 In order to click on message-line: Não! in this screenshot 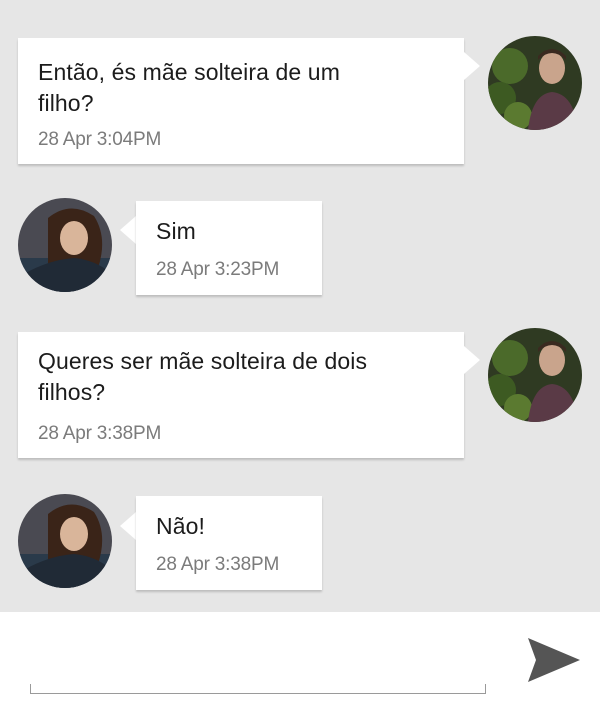, I will do `click(180, 526)`.